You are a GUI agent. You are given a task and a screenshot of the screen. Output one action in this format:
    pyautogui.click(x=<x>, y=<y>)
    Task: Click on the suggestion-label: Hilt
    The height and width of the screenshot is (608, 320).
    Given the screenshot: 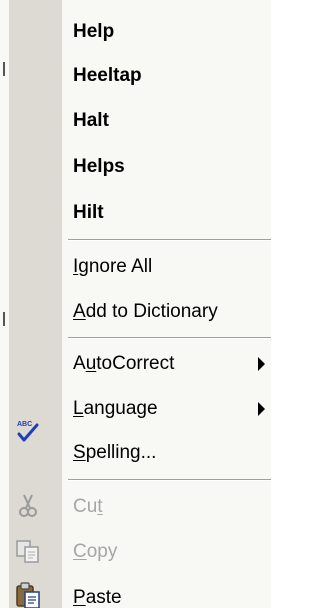 What is the action you would take?
    pyautogui.click(x=88, y=212)
    